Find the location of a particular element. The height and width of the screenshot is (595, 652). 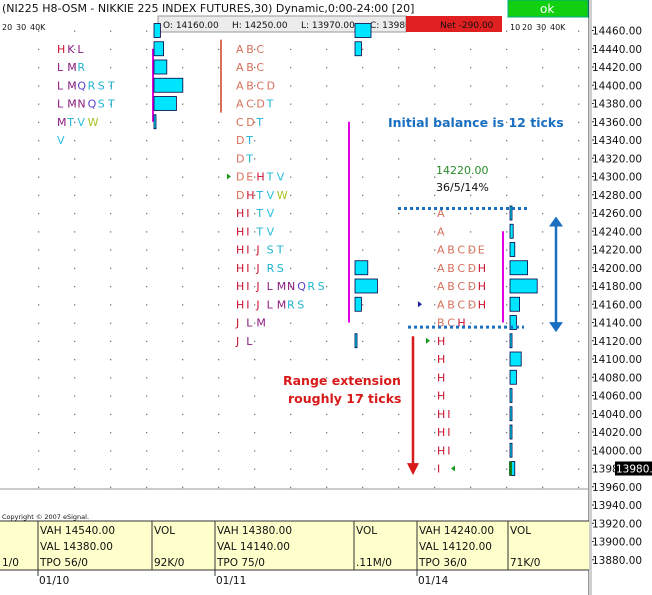

tpo-row: V is located at coordinates (61, 140).